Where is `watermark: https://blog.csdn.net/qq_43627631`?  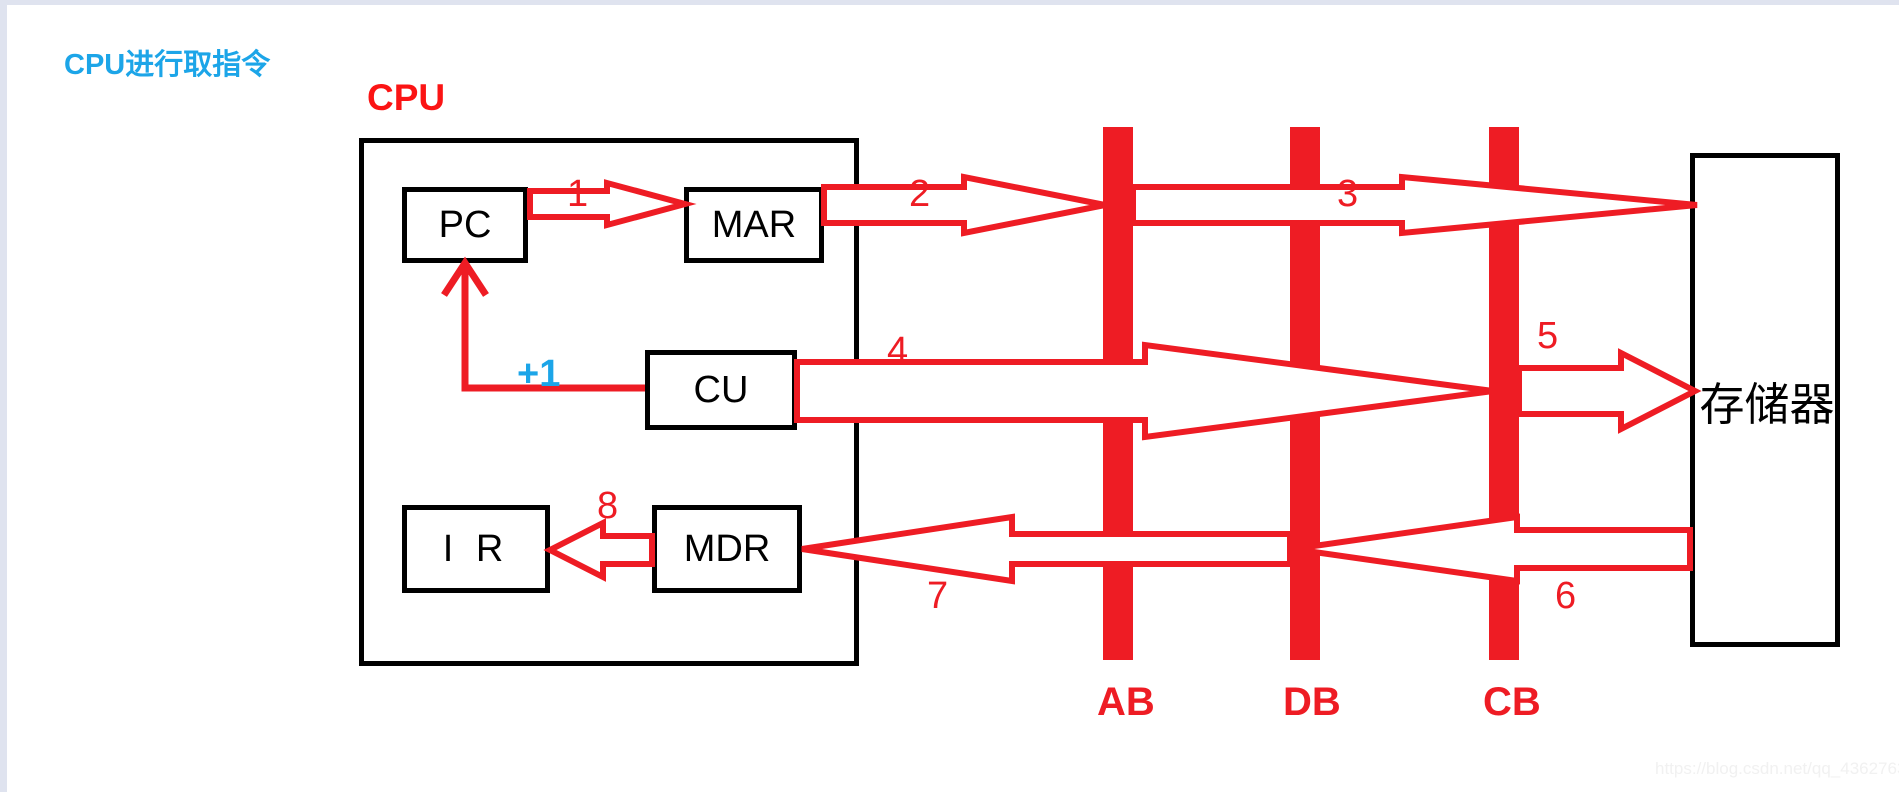
watermark: https://blog.csdn.net/qq_43627631 is located at coordinates (1777, 768).